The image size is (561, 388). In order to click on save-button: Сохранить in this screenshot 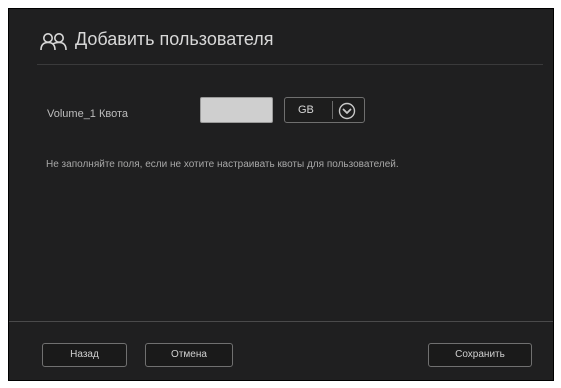, I will do `click(480, 355)`.